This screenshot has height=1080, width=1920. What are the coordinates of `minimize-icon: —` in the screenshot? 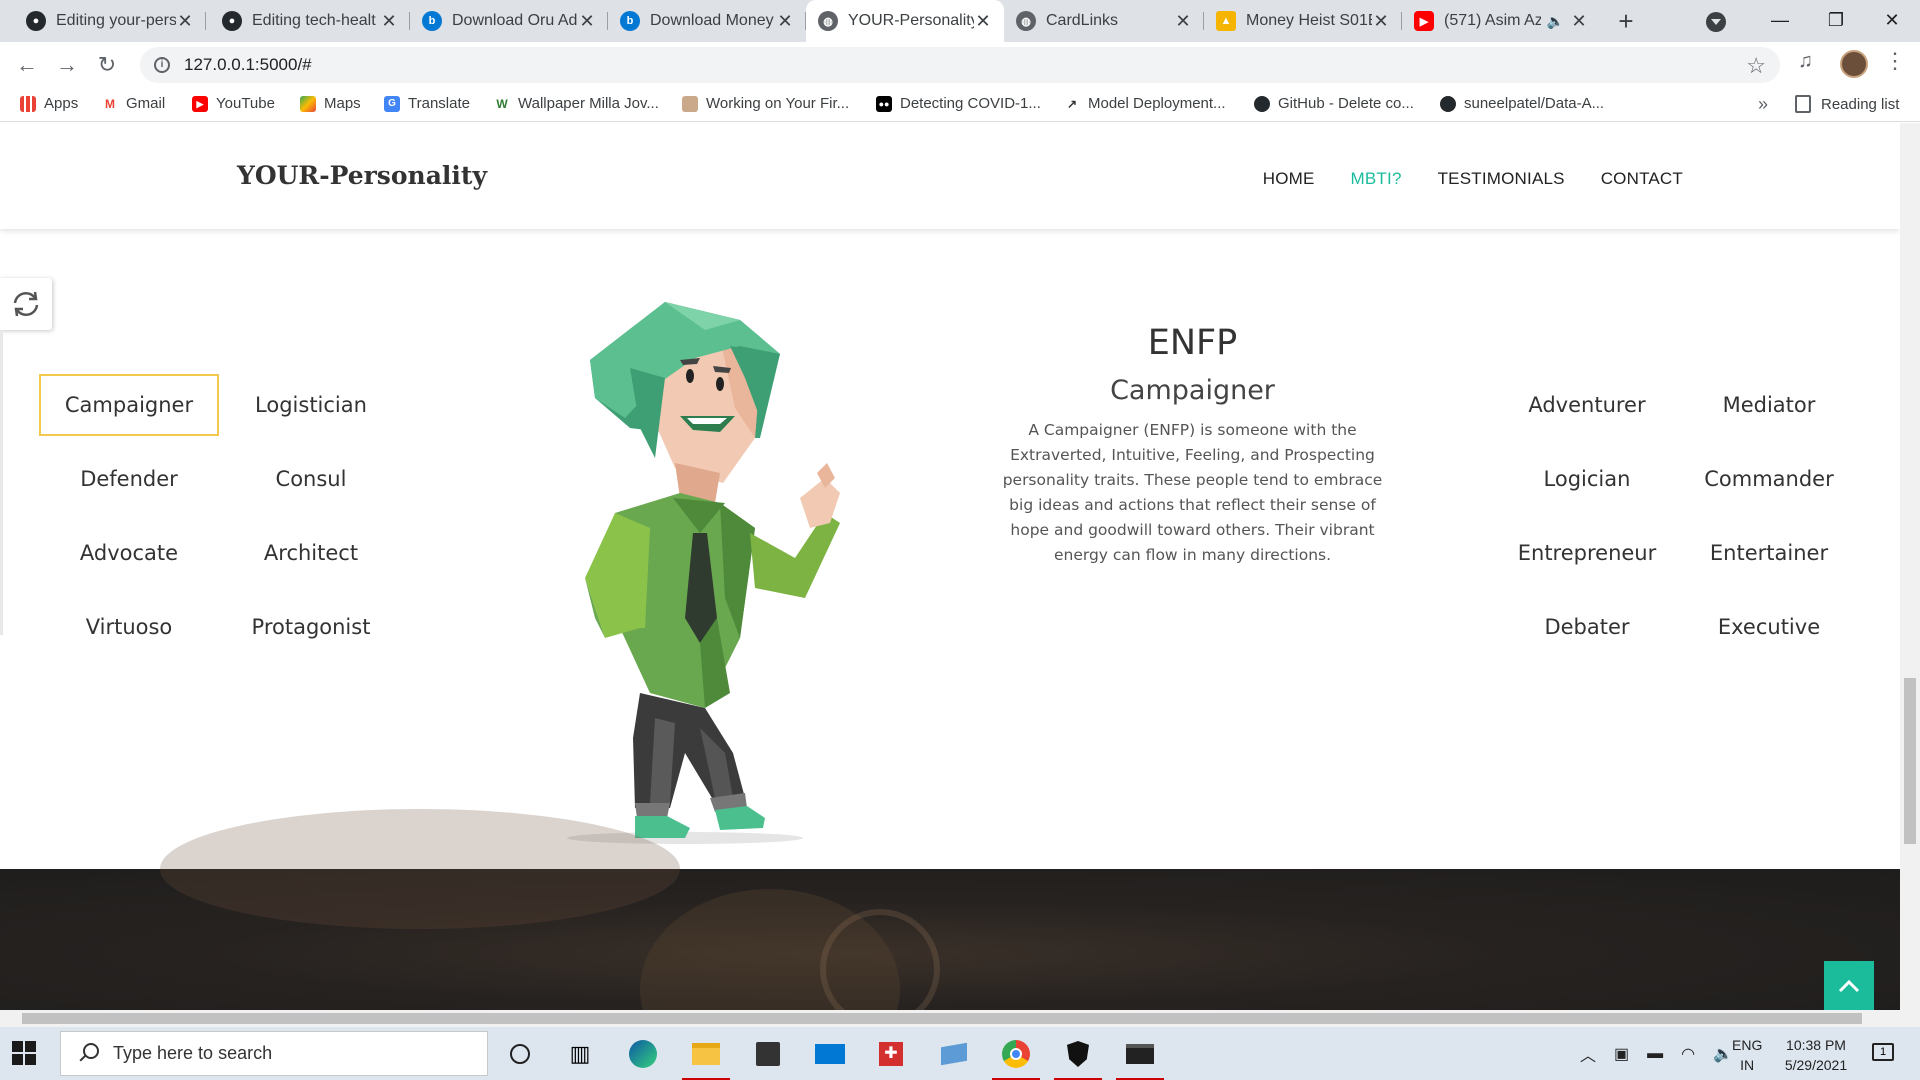 It's located at (1780, 20).